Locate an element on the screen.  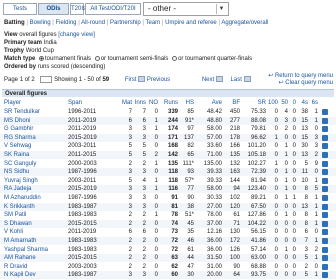
col-100: 100 is located at coordinates (272, 103).